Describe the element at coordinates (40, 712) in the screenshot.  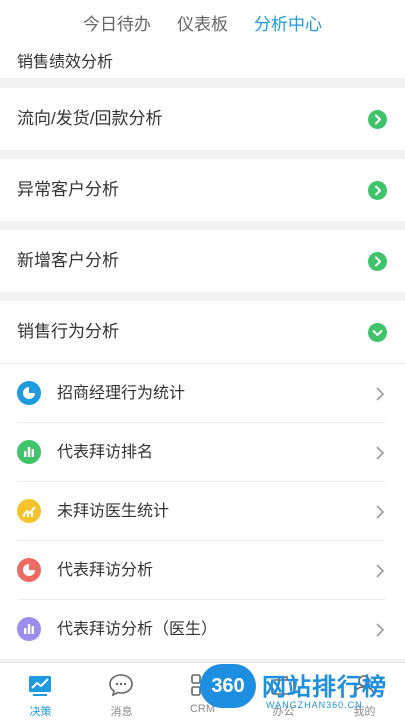
I see `nav-label: 决策` at that location.